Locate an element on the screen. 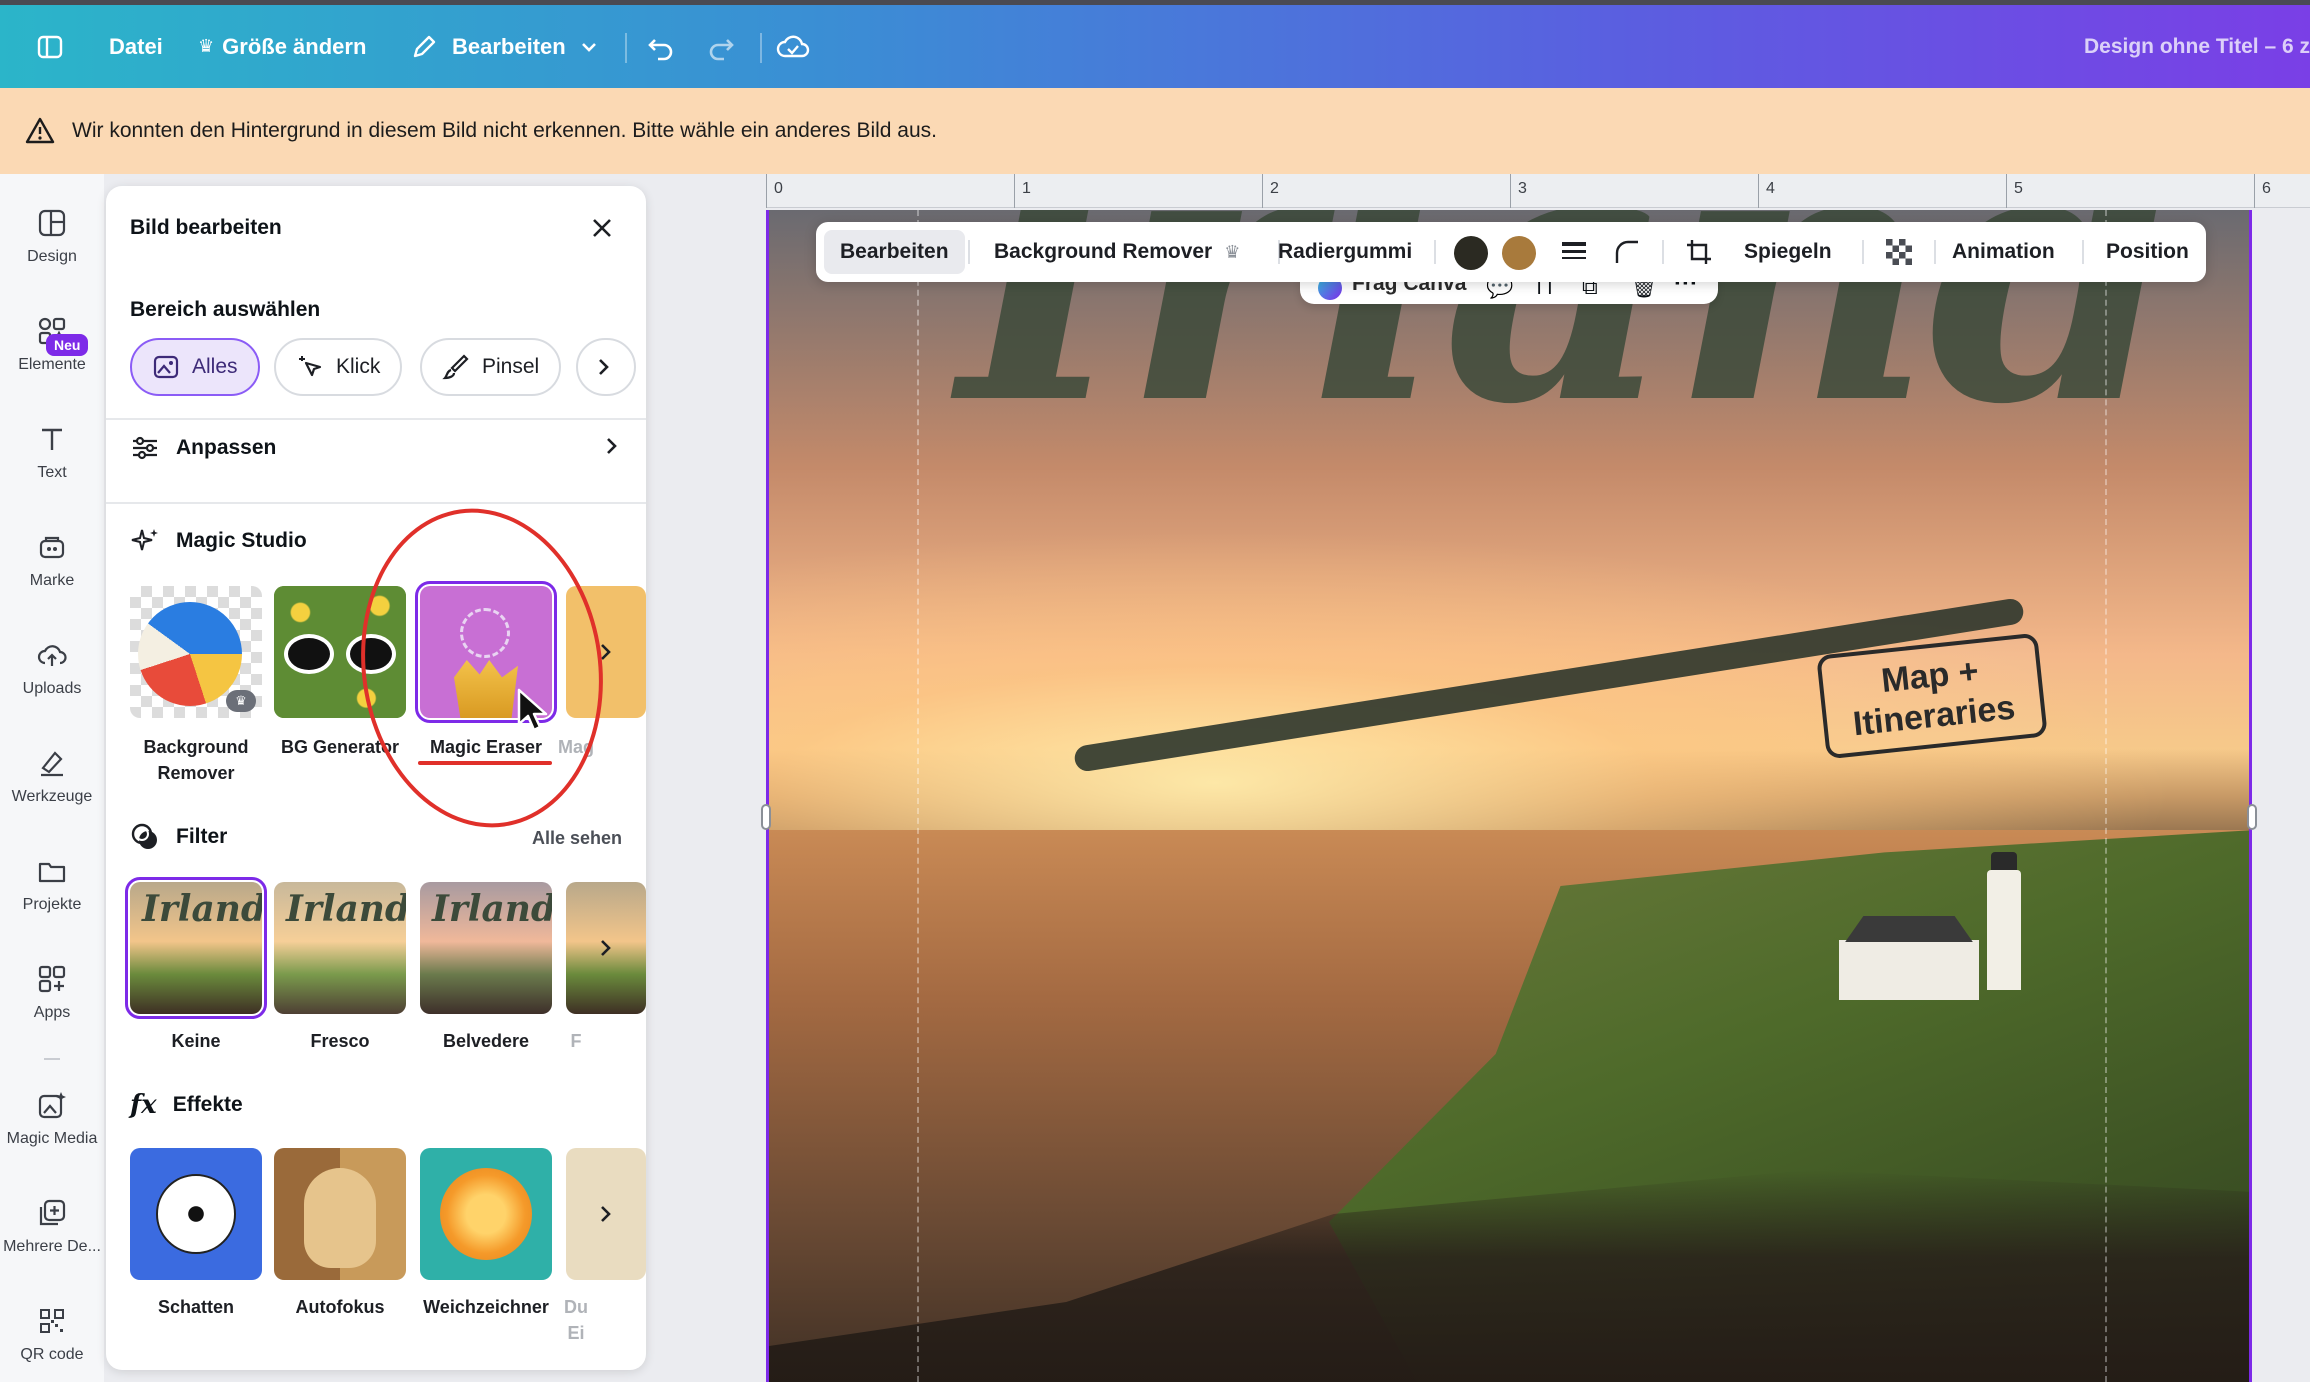 The image size is (2310, 1382). pen-tool-icon is located at coordinates (52, 763).